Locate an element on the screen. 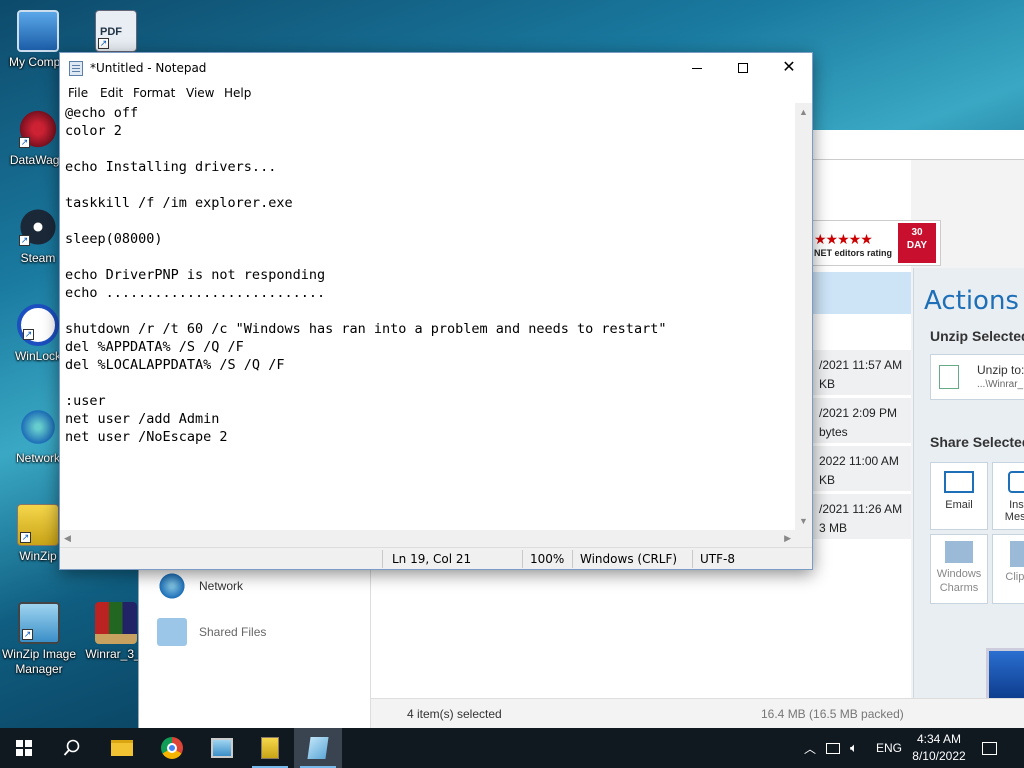 The width and height of the screenshot is (1024, 768). email-button: Email is located at coordinates (959, 496).